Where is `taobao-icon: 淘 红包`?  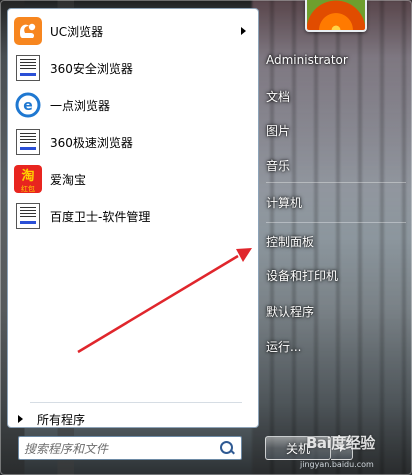 taobao-icon: 淘 红包 is located at coordinates (28, 179).